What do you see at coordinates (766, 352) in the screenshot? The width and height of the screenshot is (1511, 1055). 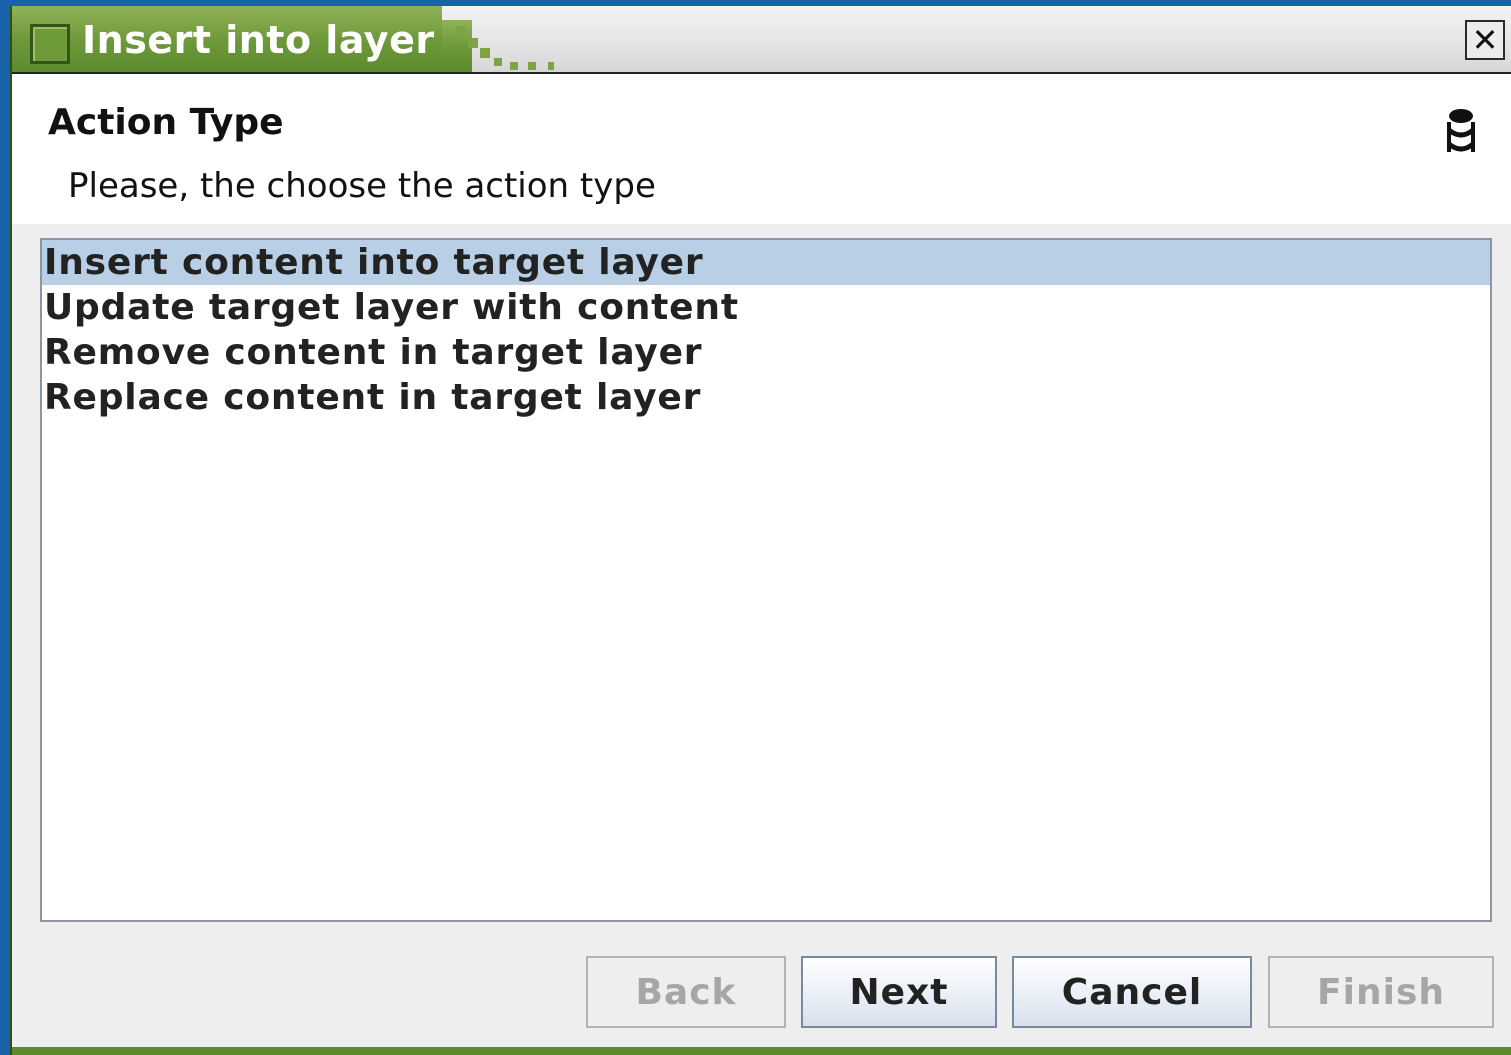 I see `list-item-remove: Remove content in target layer` at bounding box center [766, 352].